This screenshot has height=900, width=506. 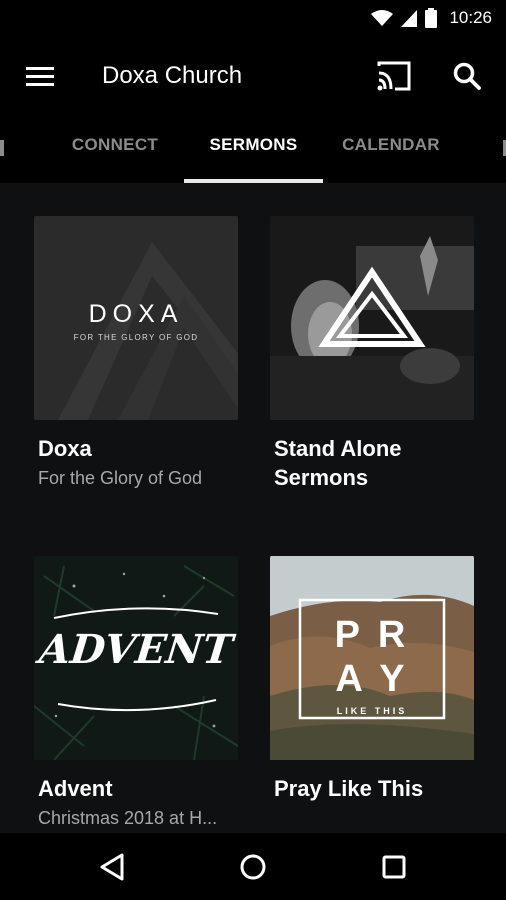 What do you see at coordinates (136, 649) in the screenshot?
I see `advent-wordmark: ADVENT` at bounding box center [136, 649].